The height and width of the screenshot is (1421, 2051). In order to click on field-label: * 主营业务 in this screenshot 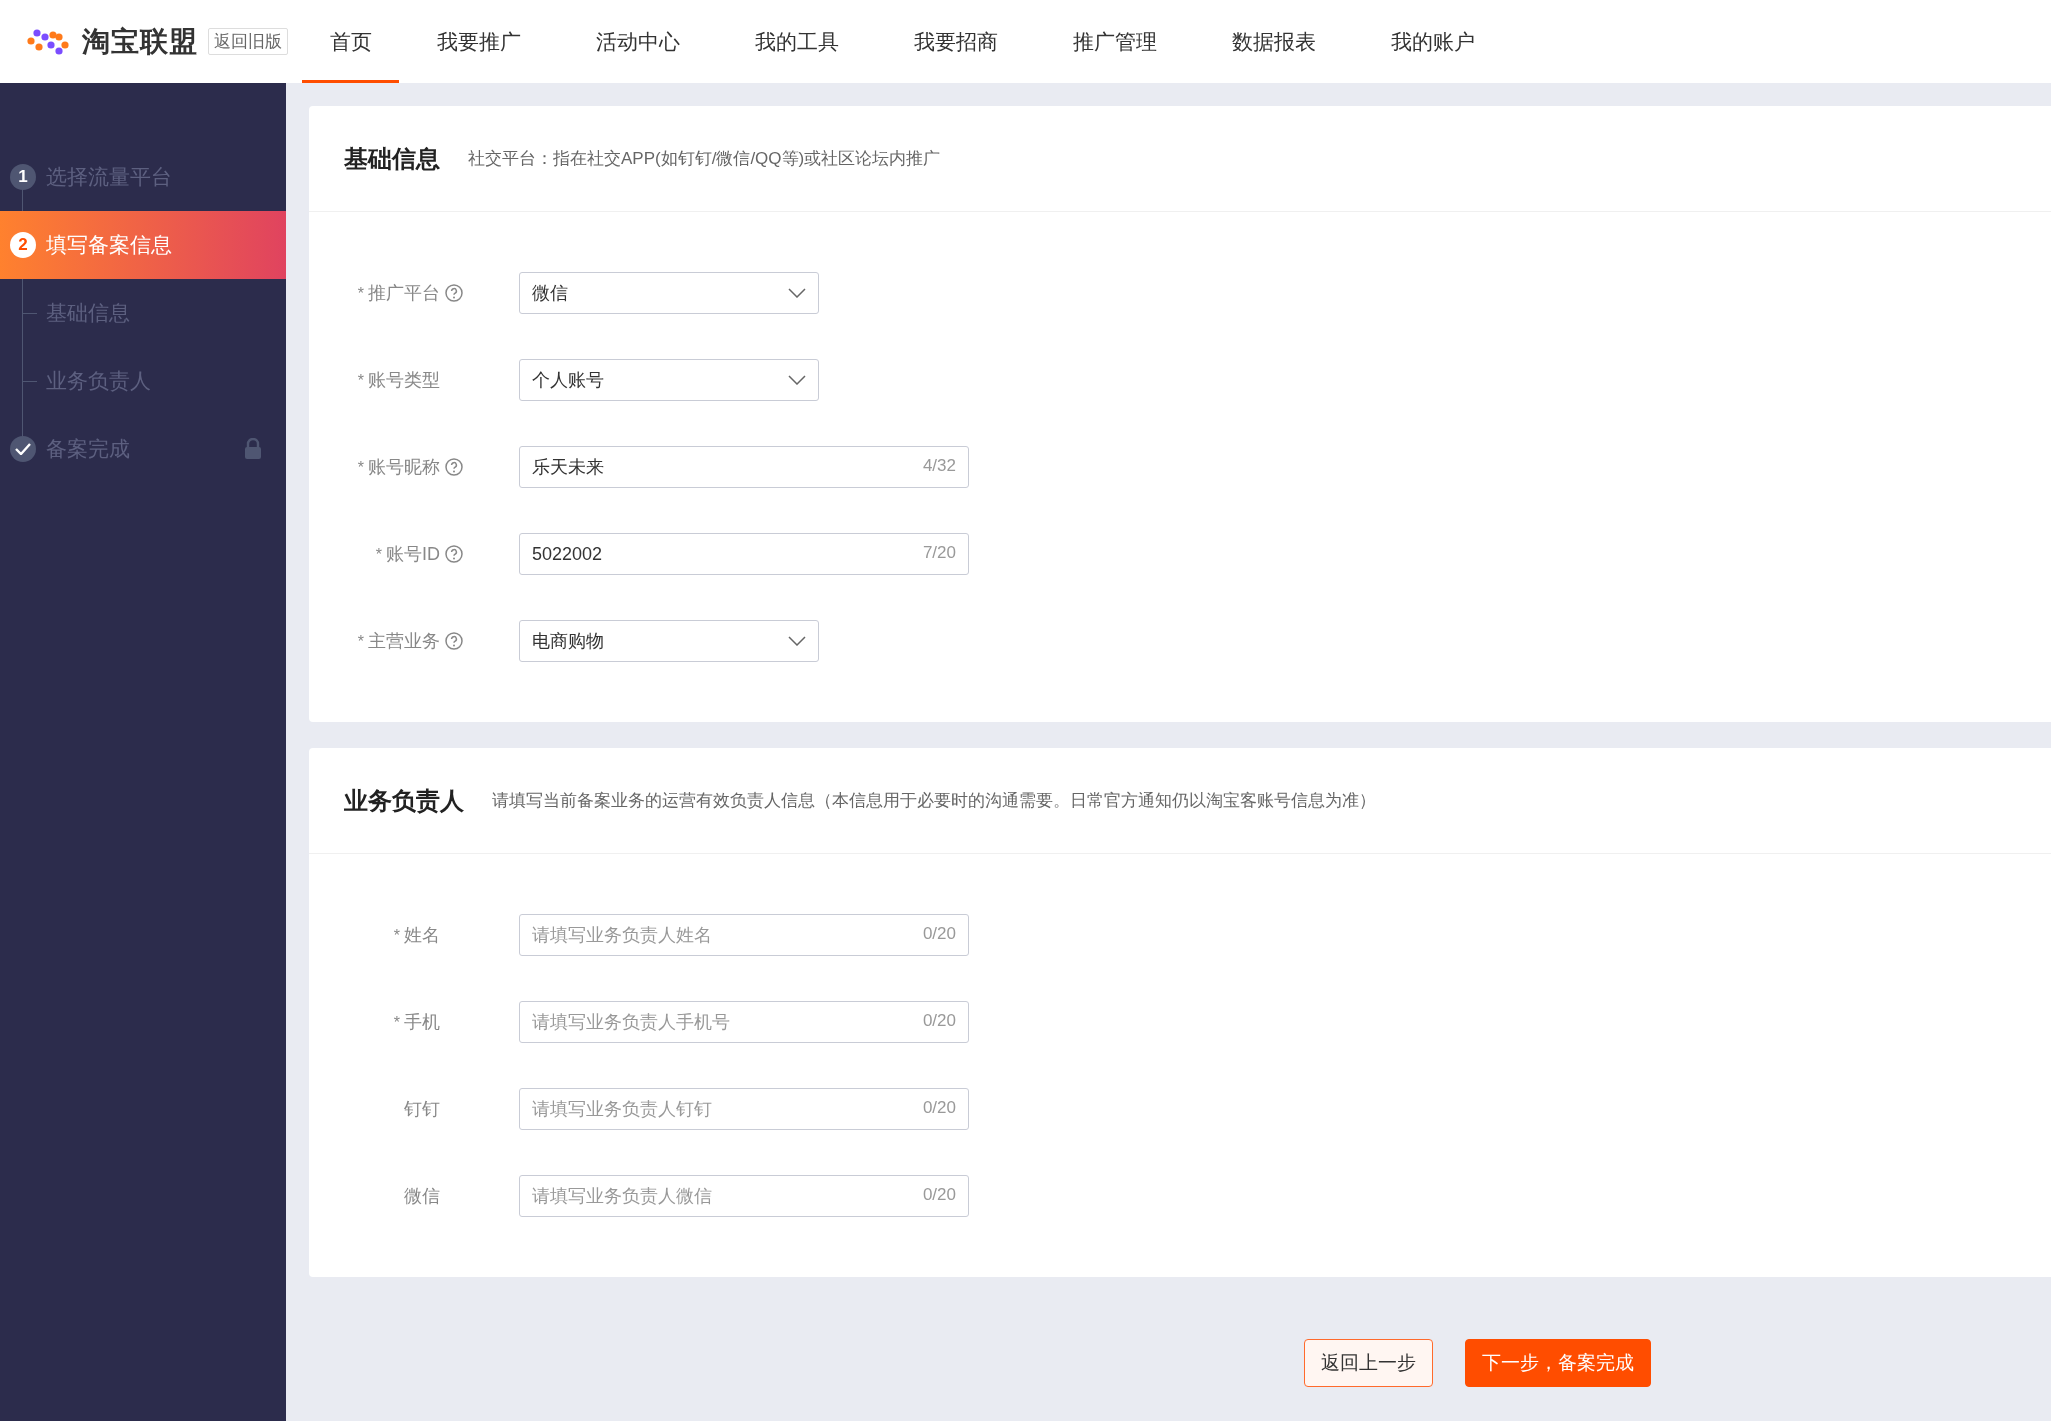, I will do `click(398, 641)`.